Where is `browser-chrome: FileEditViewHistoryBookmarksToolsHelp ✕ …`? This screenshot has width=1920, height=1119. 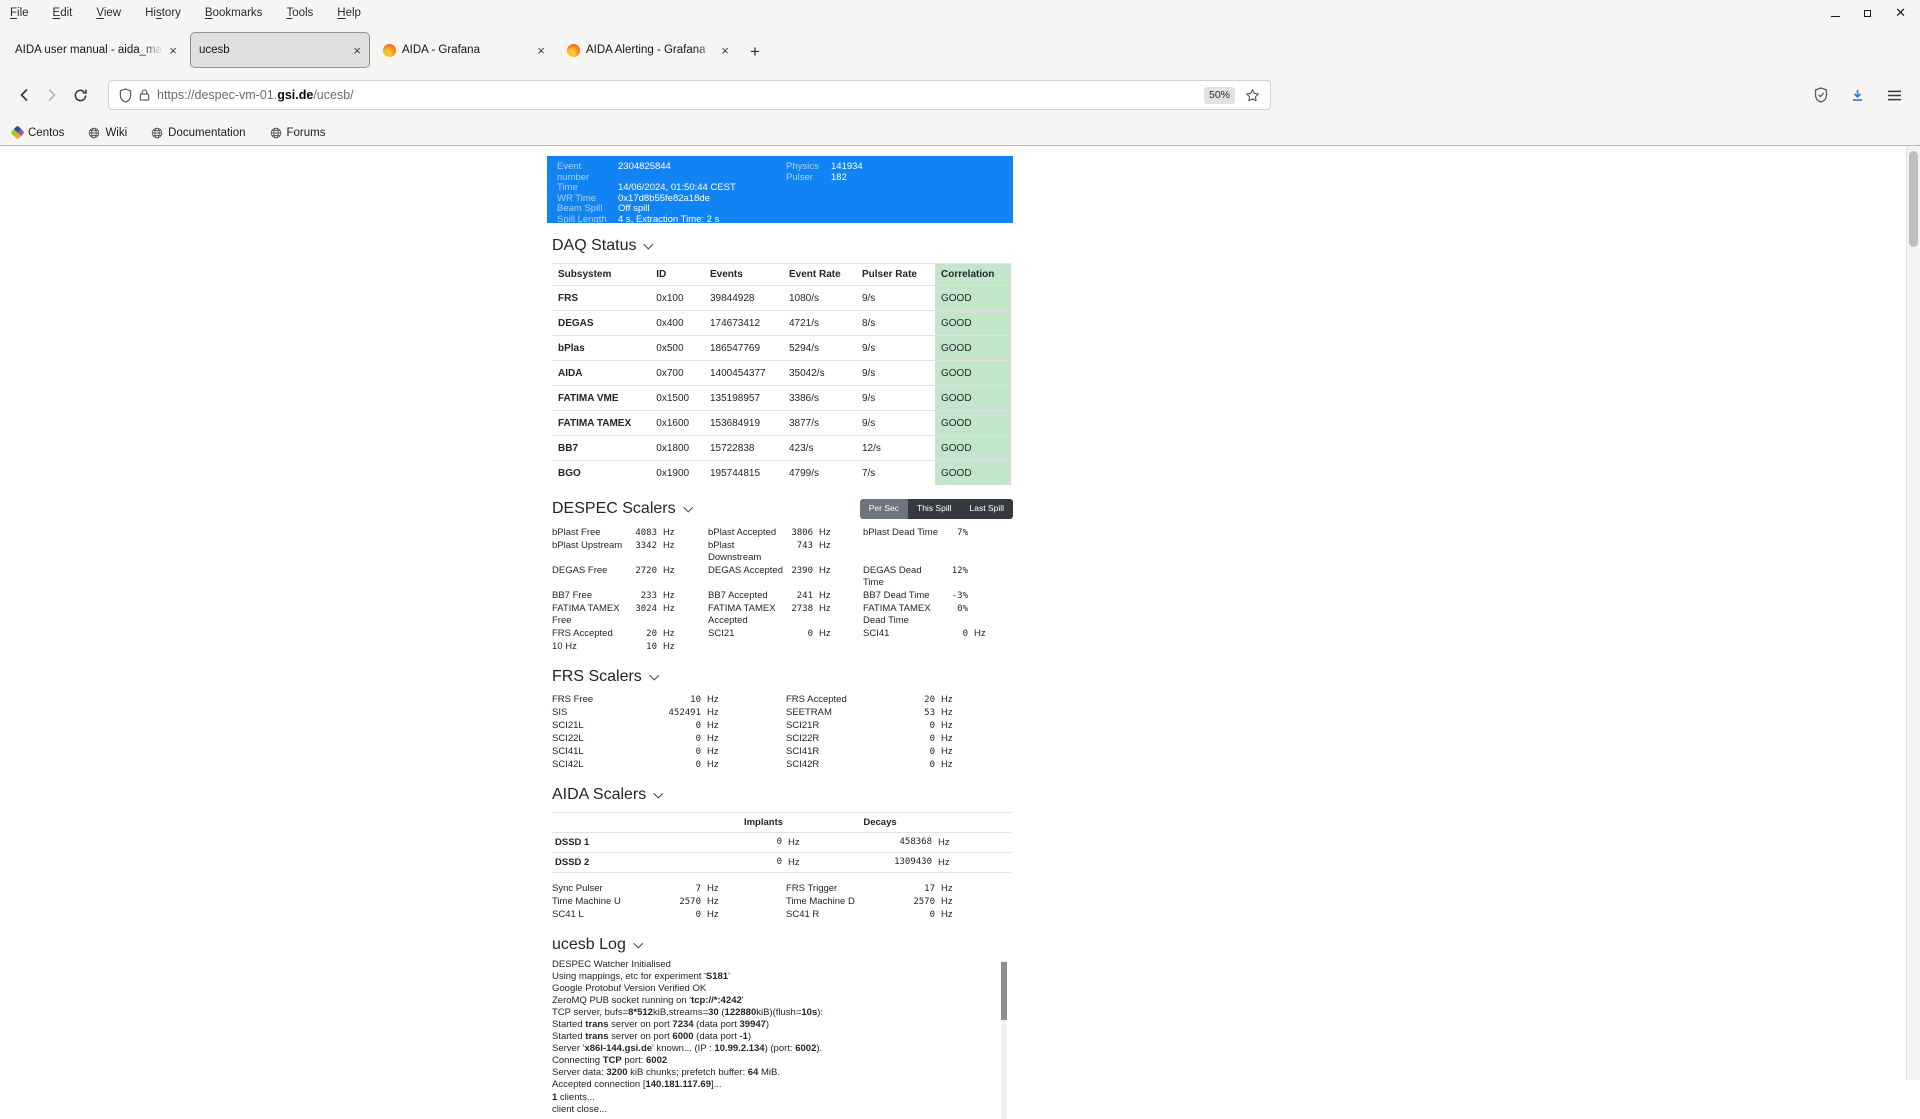
browser-chrome: FileEditViewHistoryBookmarksToolsHelp ✕ … is located at coordinates (960, 73).